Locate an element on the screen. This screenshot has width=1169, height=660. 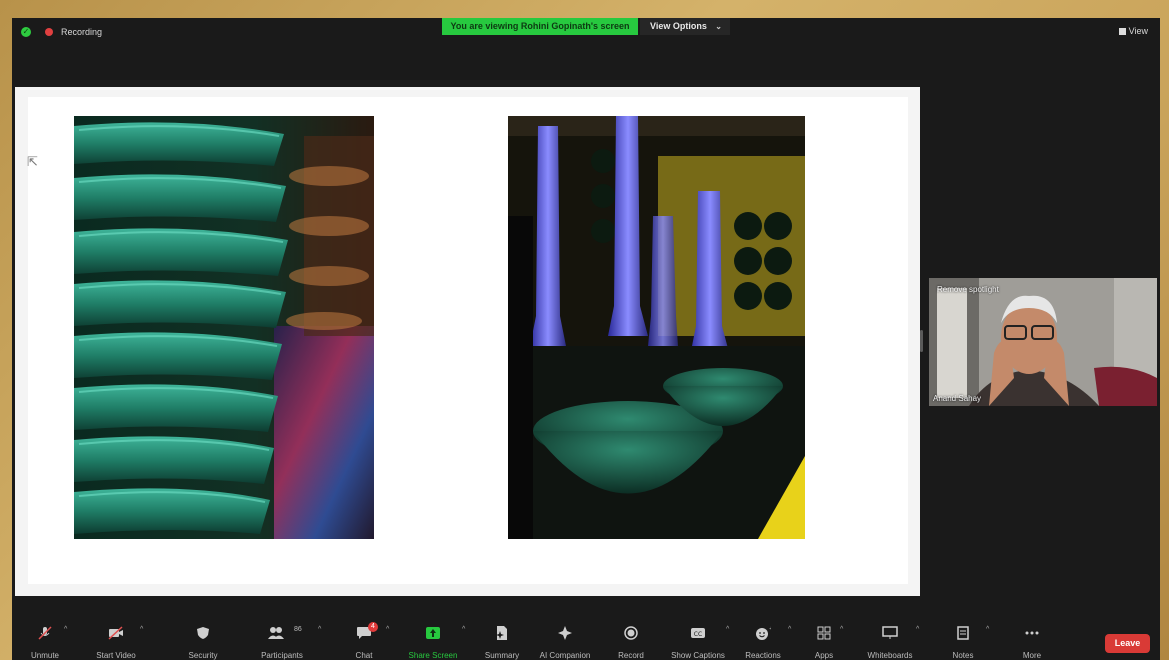
participants-icon is located at coordinates (276, 633).